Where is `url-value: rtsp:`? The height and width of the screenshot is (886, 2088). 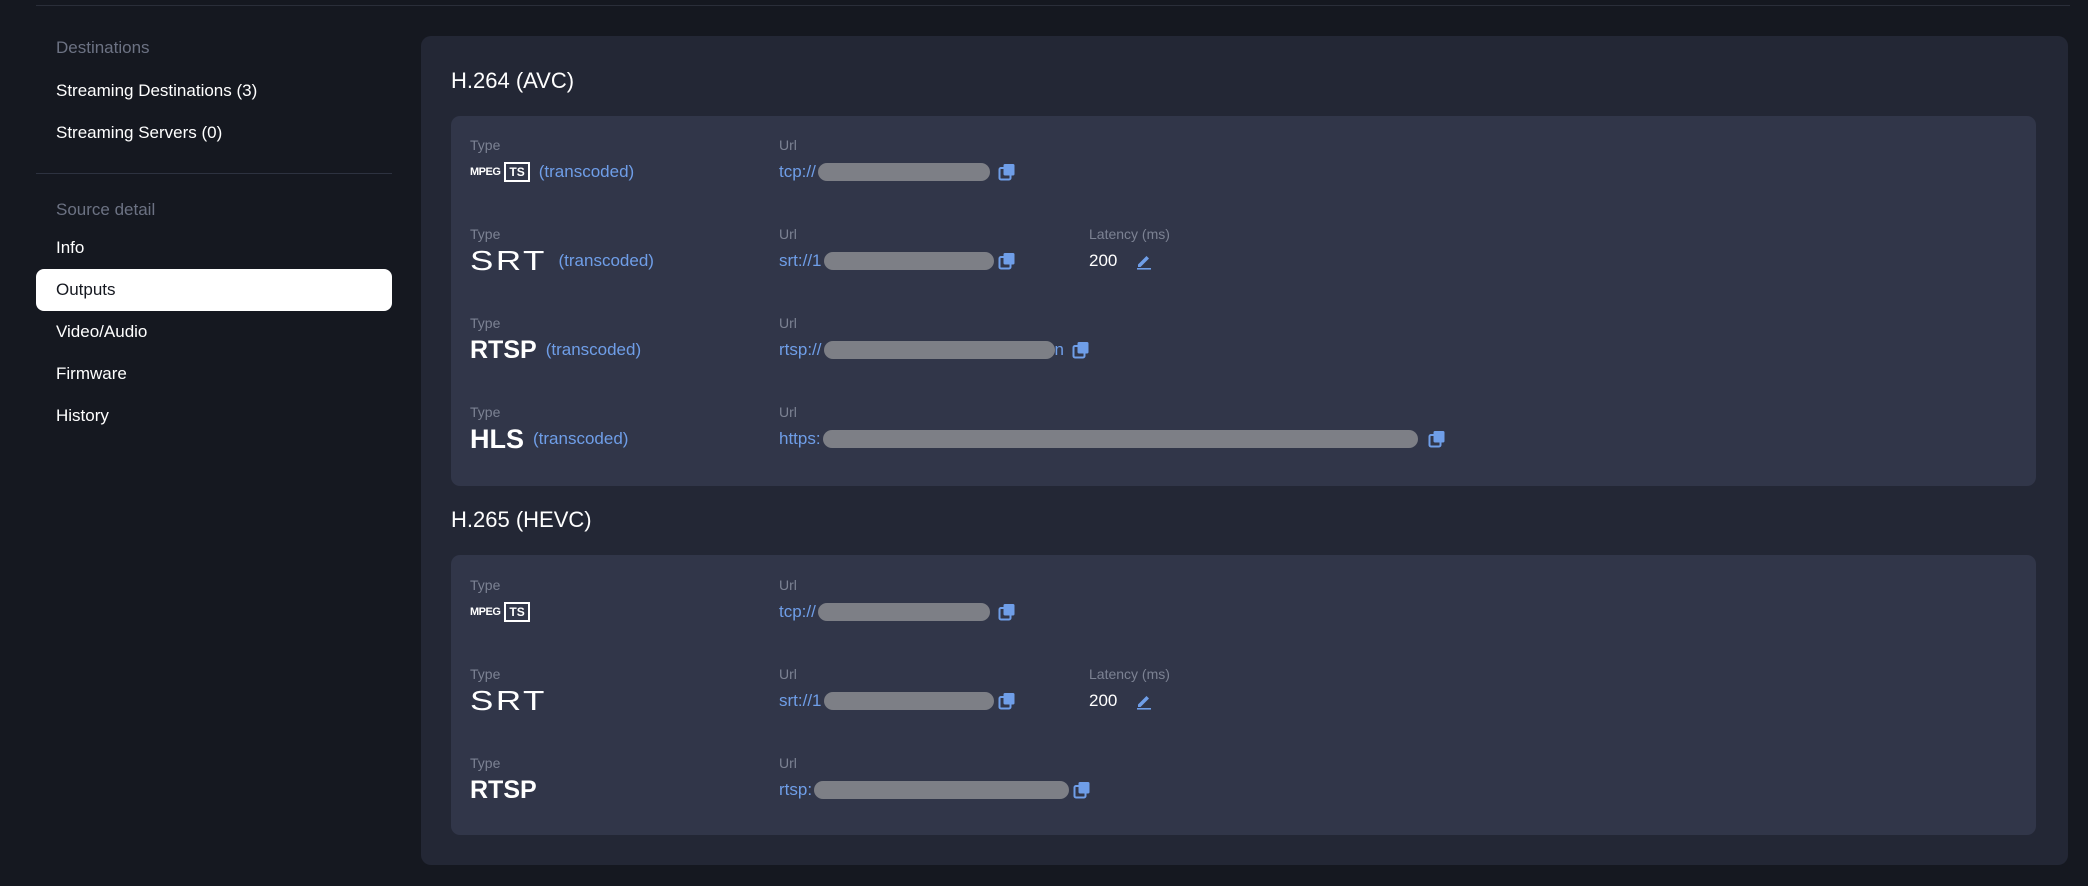
url-value: rtsp: is located at coordinates (935, 790).